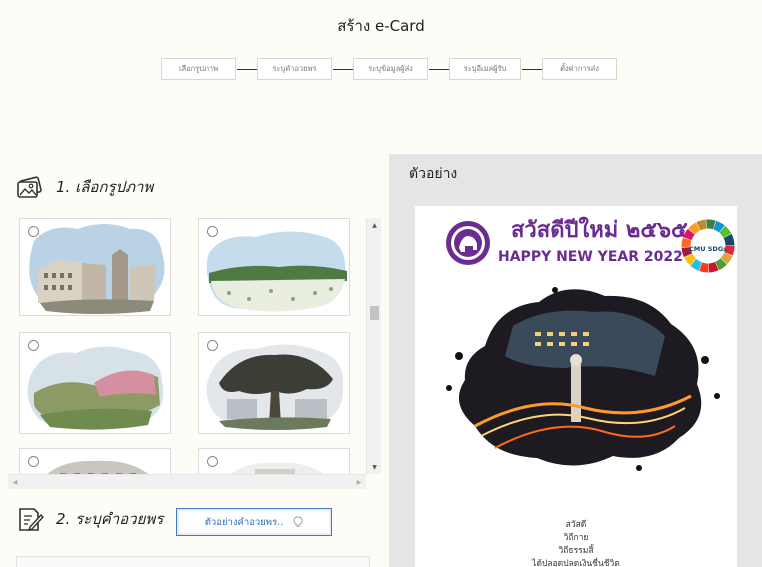 This screenshot has width=762, height=567. Describe the element at coordinates (29, 187) in the screenshot. I see `image-gallery-icon` at that location.